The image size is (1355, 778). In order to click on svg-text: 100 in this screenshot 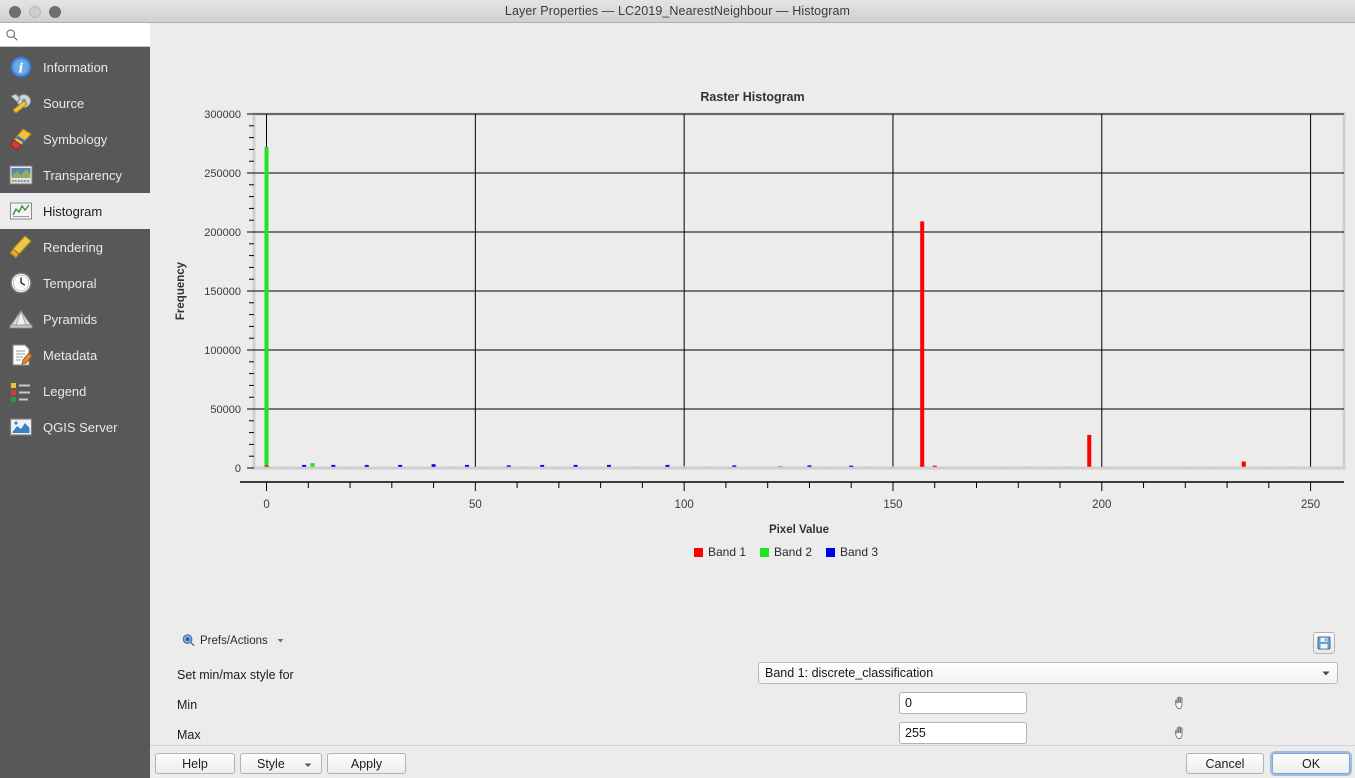, I will do `click(684, 505)`.